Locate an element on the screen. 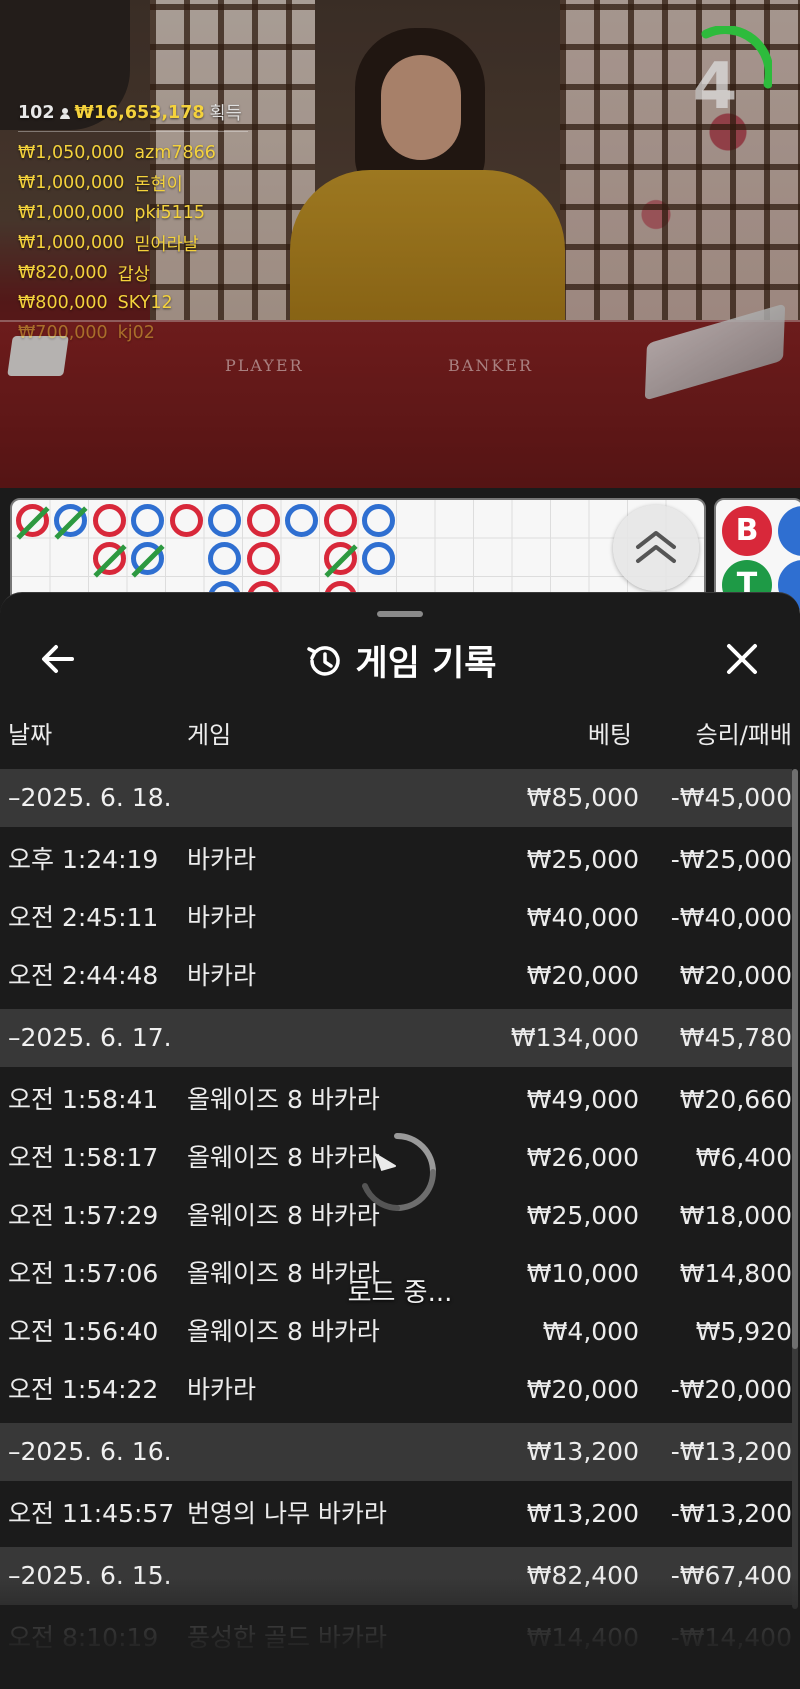 The width and height of the screenshot is (800, 1689). cell-bet: ₩40,000 is located at coordinates (582, 917).